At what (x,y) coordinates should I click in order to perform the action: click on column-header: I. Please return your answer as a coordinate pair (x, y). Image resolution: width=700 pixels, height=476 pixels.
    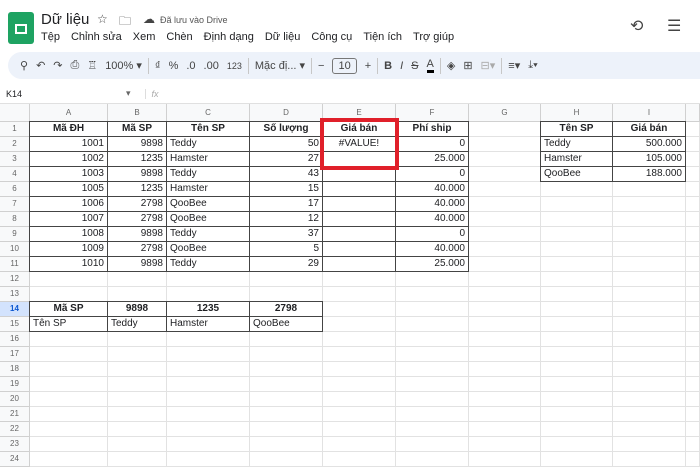
    Looking at the image, I should click on (649, 113).